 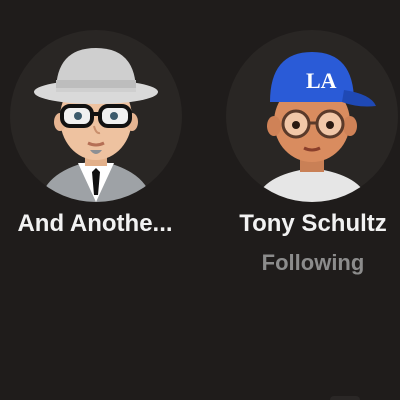 I want to click on profile-name: Tony Schultz, so click(x=306, y=224).